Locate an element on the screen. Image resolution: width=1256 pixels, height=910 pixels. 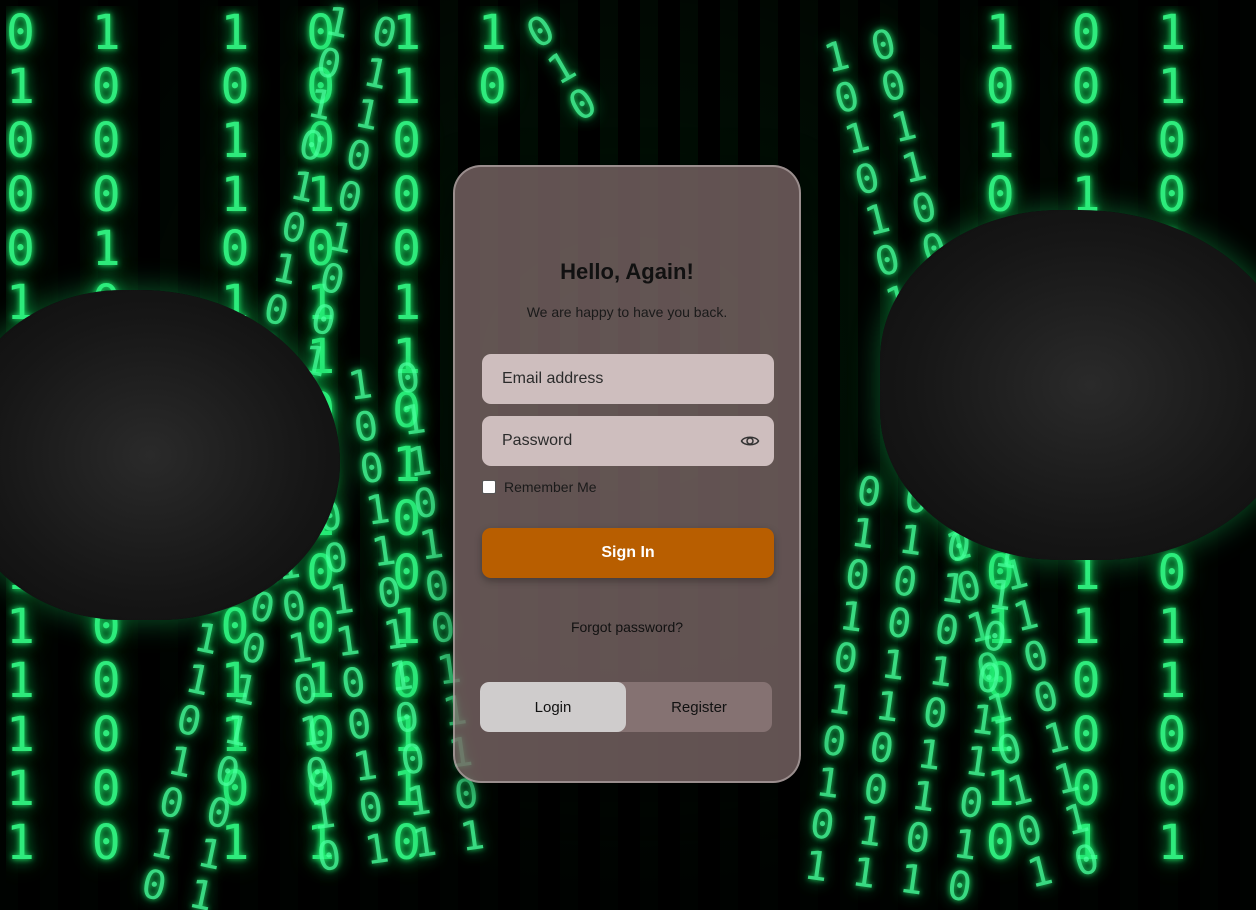
forgot-password-link: Forgot password? is located at coordinates (627, 627).